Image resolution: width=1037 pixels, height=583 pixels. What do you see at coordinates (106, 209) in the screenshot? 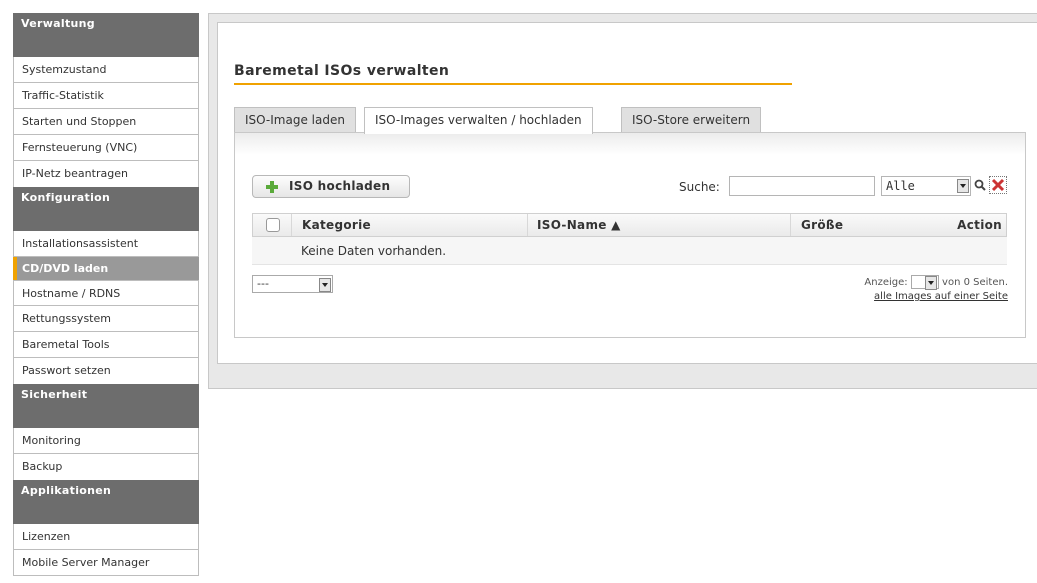
I see `section-header-konfiguration: Konfiguration` at bounding box center [106, 209].